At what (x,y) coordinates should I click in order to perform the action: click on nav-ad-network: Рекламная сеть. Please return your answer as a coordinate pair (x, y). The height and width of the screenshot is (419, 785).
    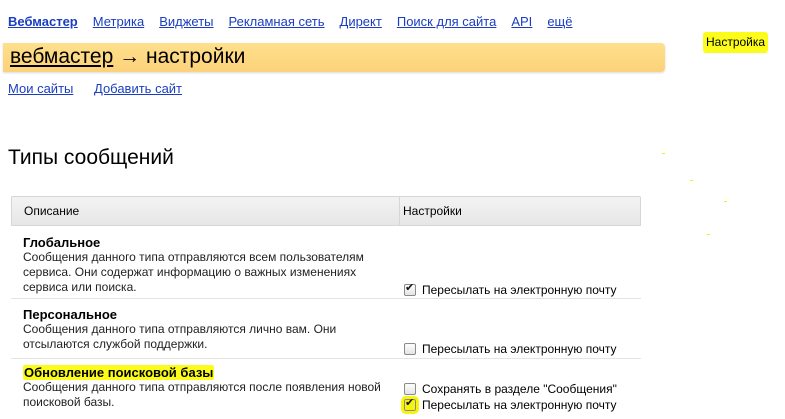
    Looking at the image, I should click on (277, 21).